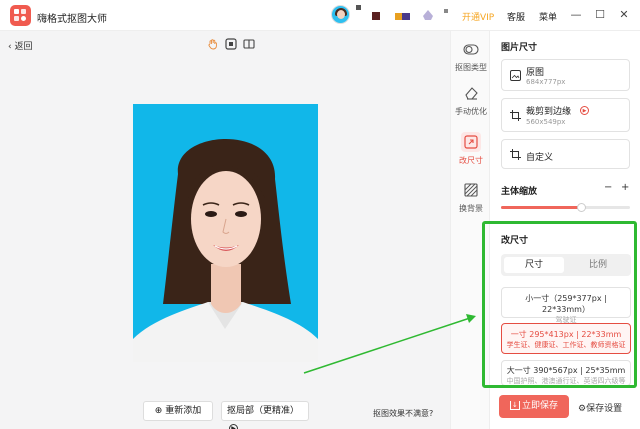 This screenshot has height=429, width=640. Describe the element at coordinates (389, 344) in the screenshot. I see `annotation-arrow-icon` at that location.